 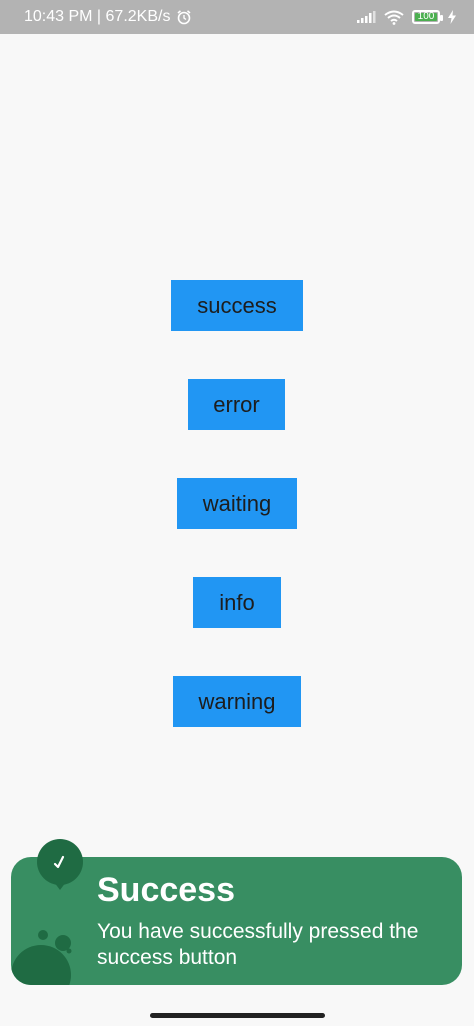 What do you see at coordinates (441, 18) in the screenshot?
I see `battery-cap` at bounding box center [441, 18].